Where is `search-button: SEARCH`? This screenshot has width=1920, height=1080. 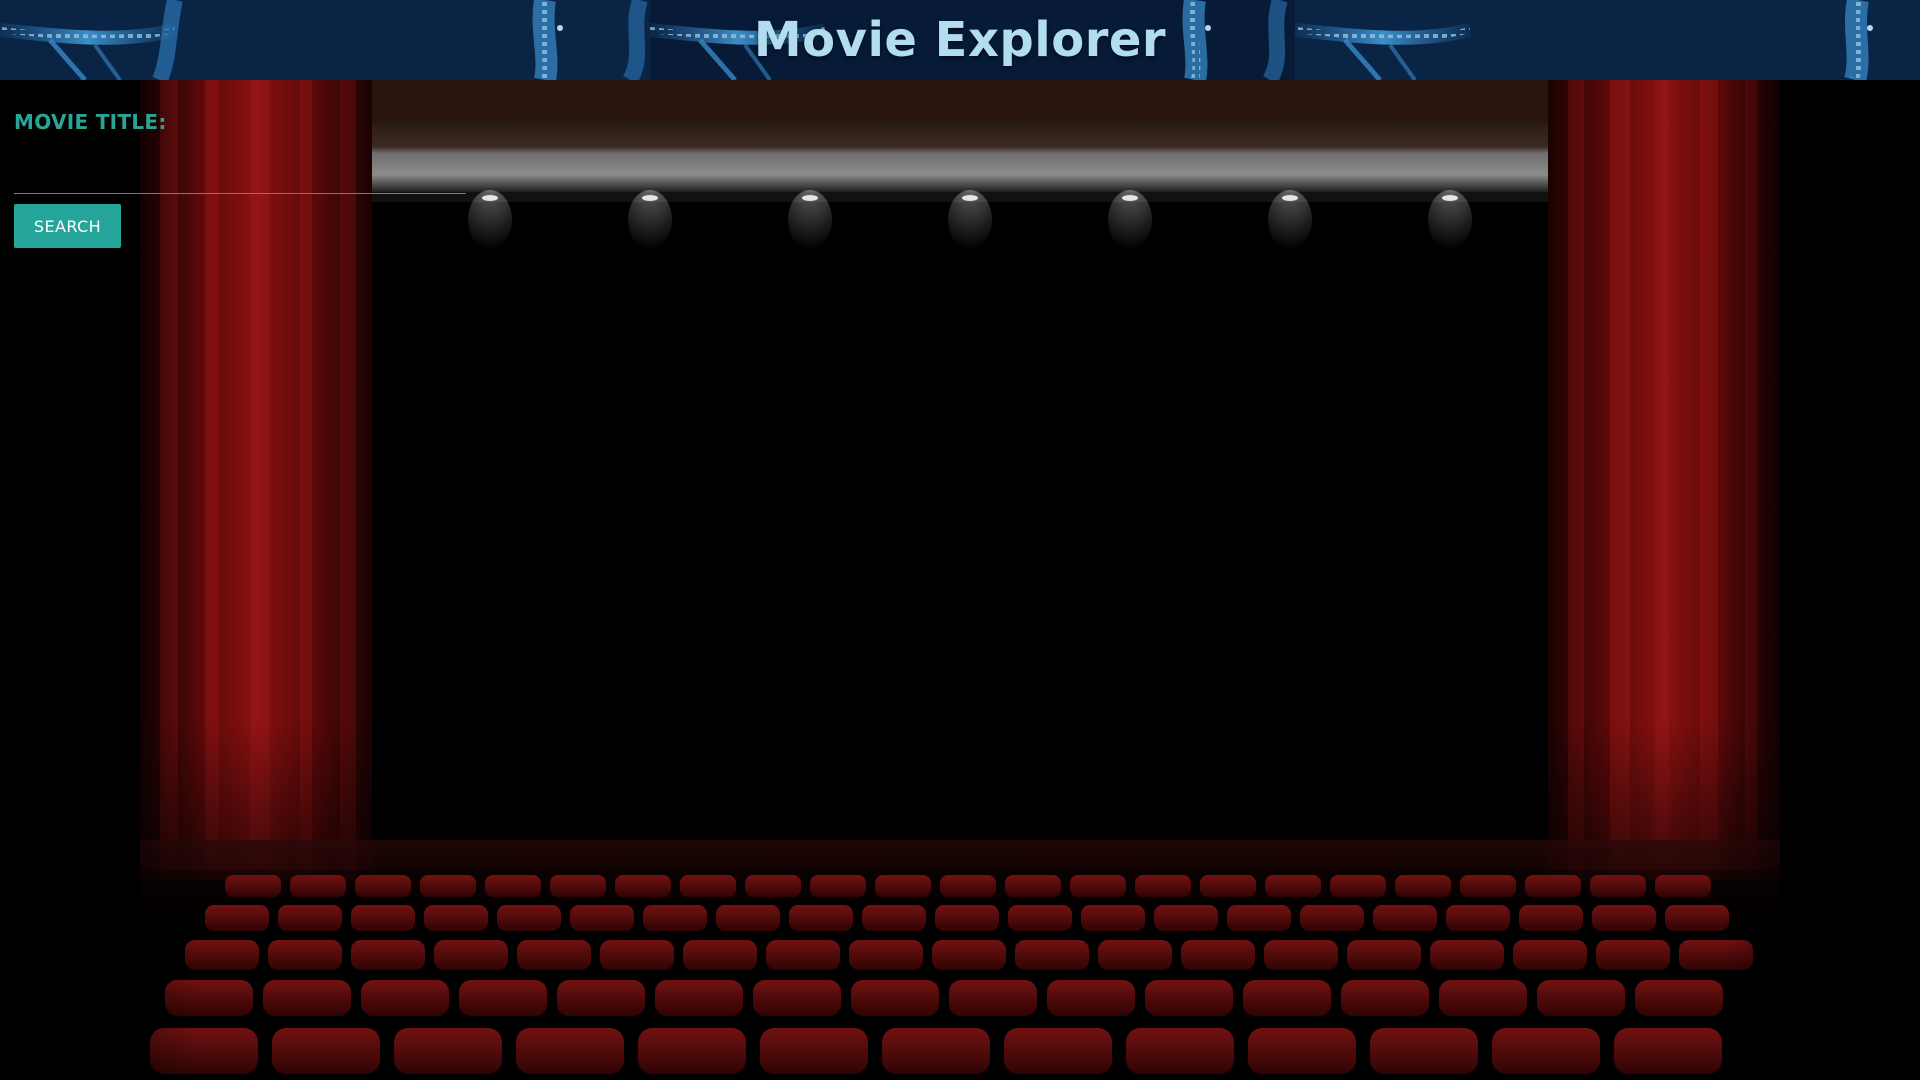
search-button: SEARCH is located at coordinates (67, 226).